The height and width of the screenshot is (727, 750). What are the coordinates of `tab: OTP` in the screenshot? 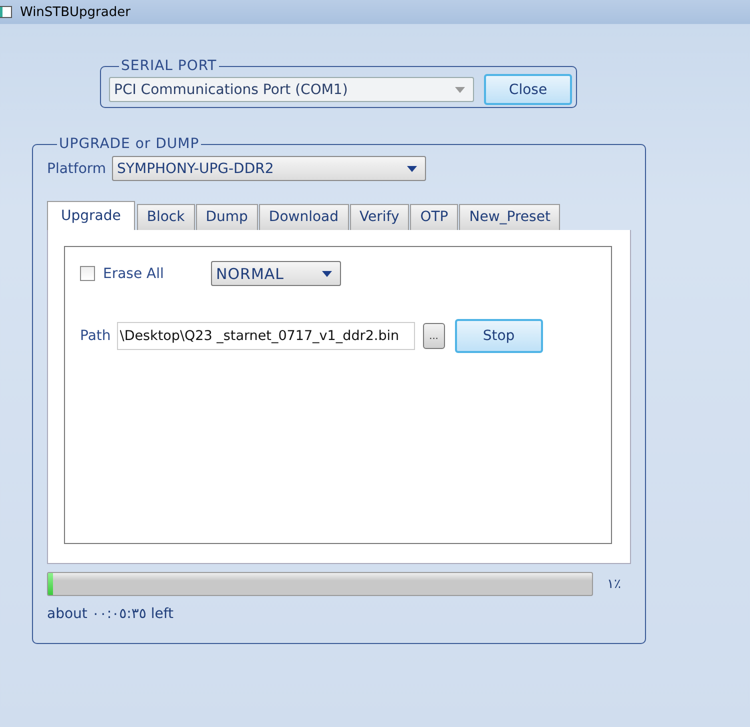 It's located at (434, 217).